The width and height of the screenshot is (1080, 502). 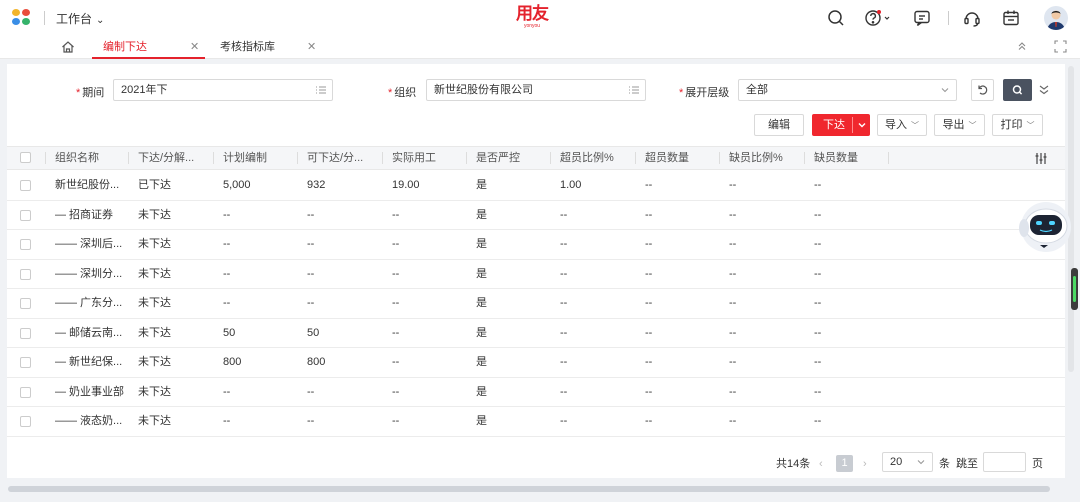 What do you see at coordinates (68, 47) in the screenshot?
I see `home-icon` at bounding box center [68, 47].